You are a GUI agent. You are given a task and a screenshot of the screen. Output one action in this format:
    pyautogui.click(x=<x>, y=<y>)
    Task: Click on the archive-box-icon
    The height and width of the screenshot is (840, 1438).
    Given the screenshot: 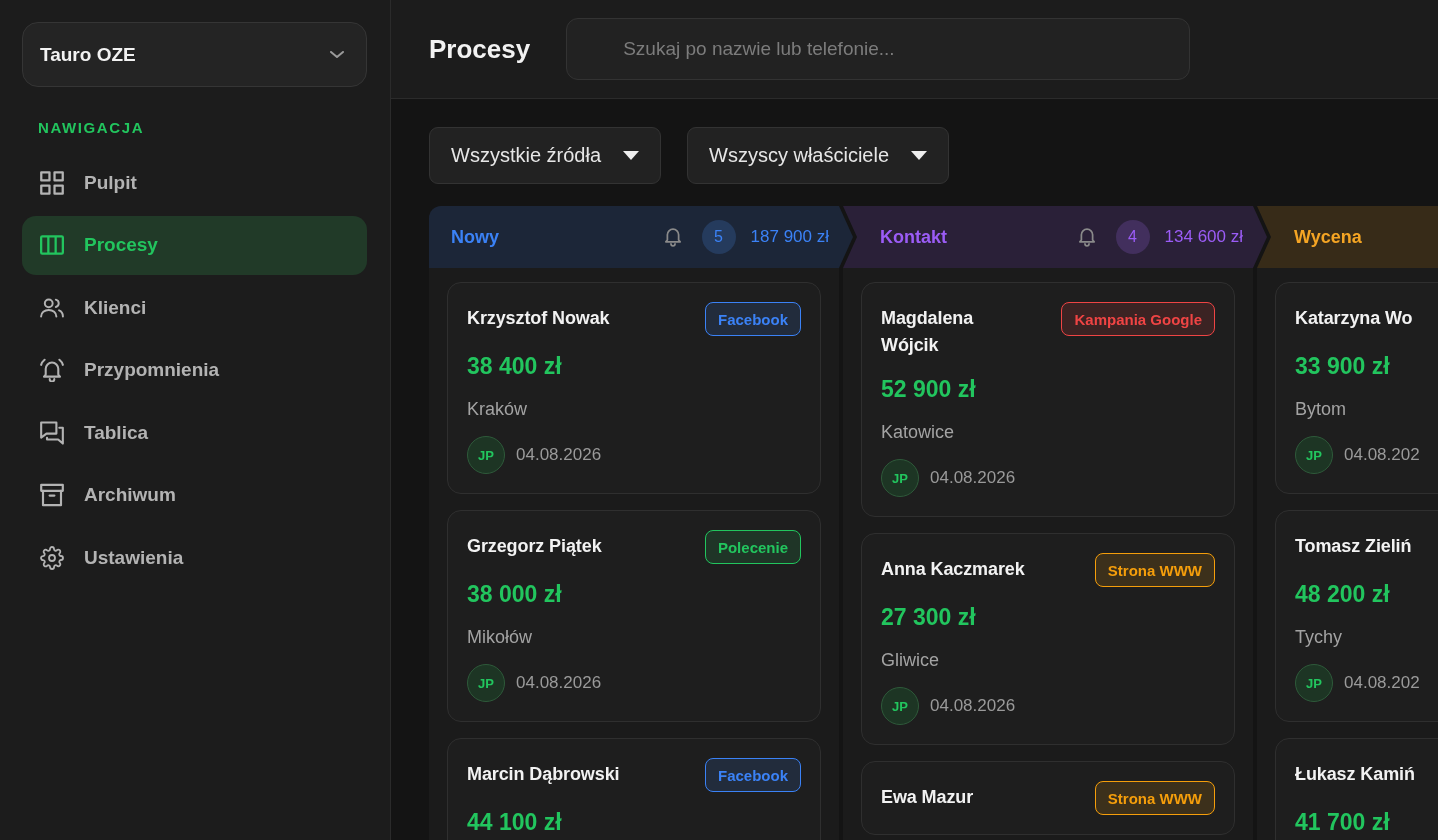 What is the action you would take?
    pyautogui.click(x=52, y=495)
    